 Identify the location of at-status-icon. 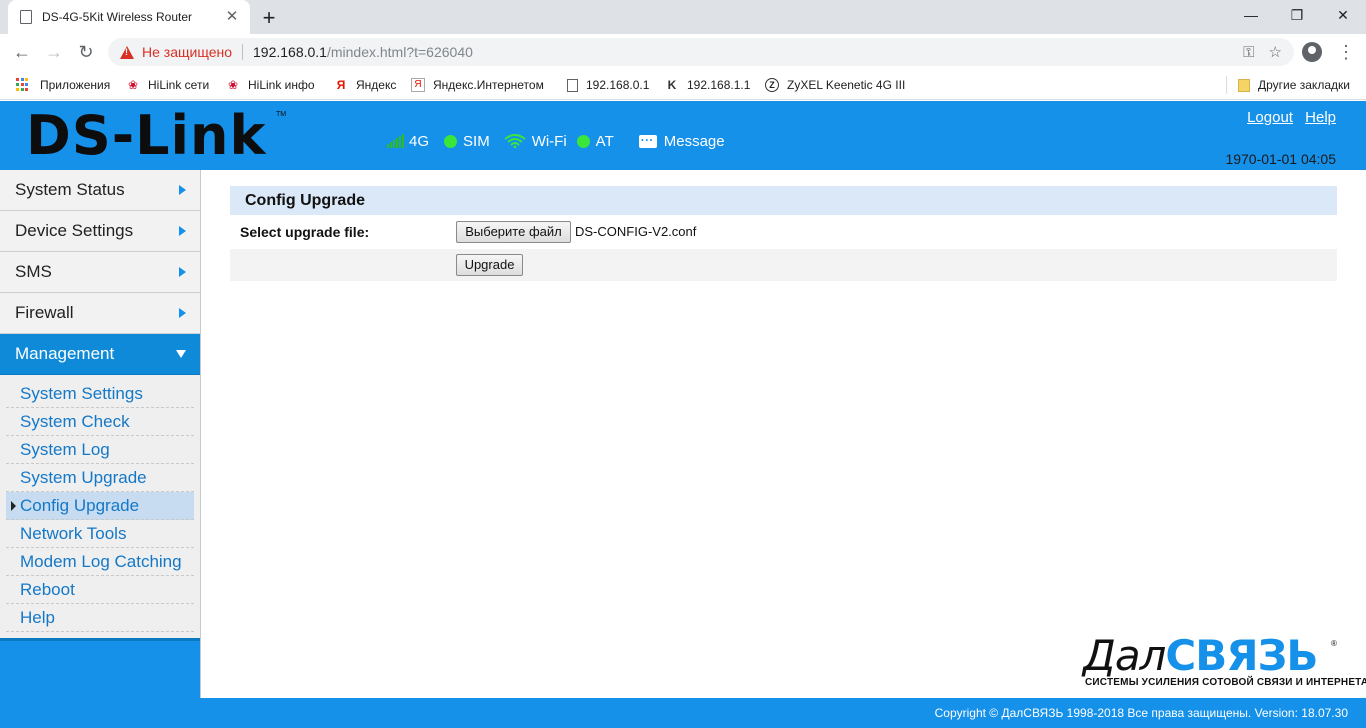
(583, 141).